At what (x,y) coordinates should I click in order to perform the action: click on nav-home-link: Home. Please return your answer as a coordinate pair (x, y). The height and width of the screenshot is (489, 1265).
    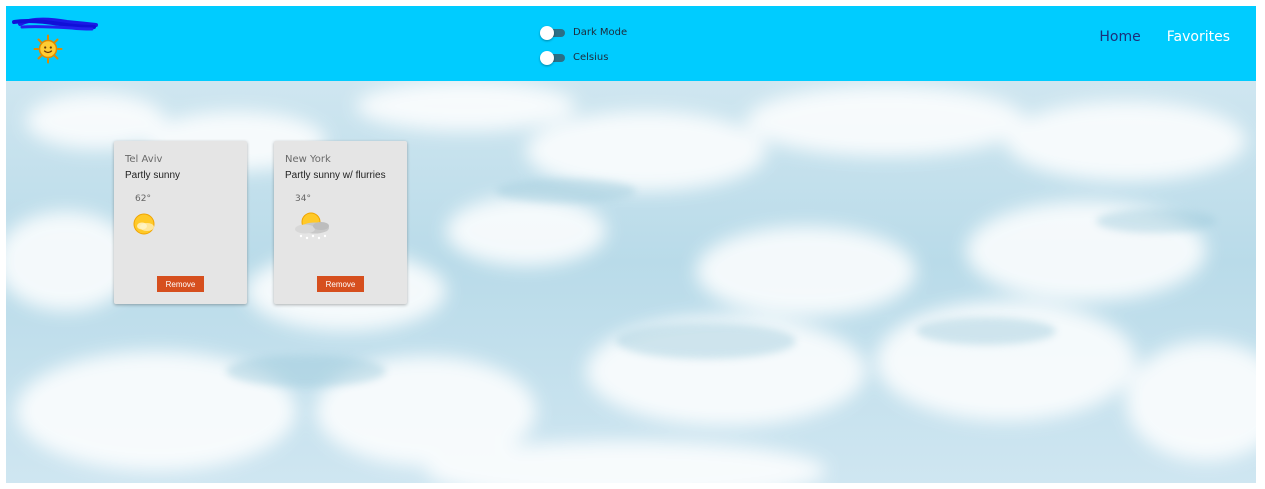
    Looking at the image, I should click on (1119, 37).